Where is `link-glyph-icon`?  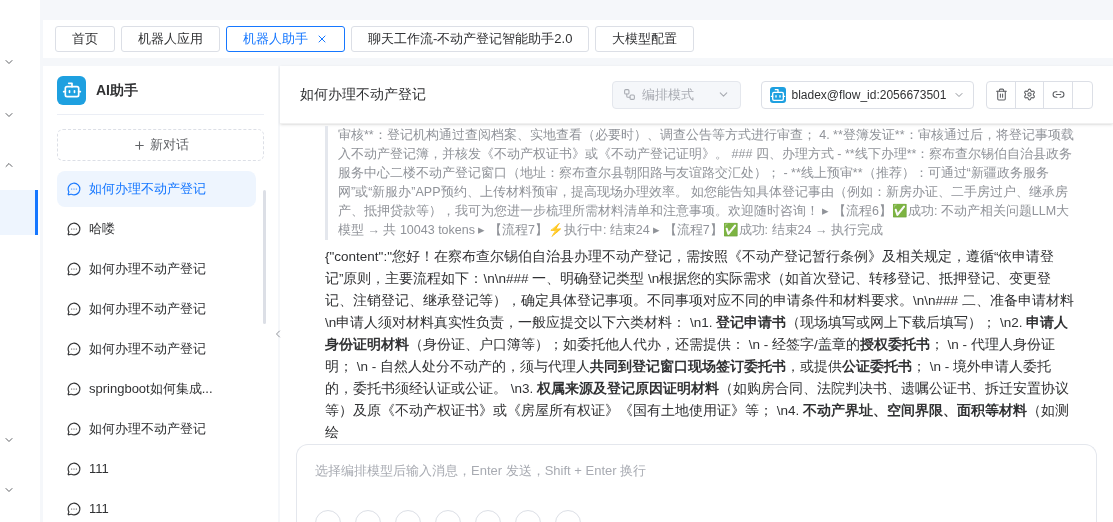
link-glyph-icon is located at coordinates (1058, 94).